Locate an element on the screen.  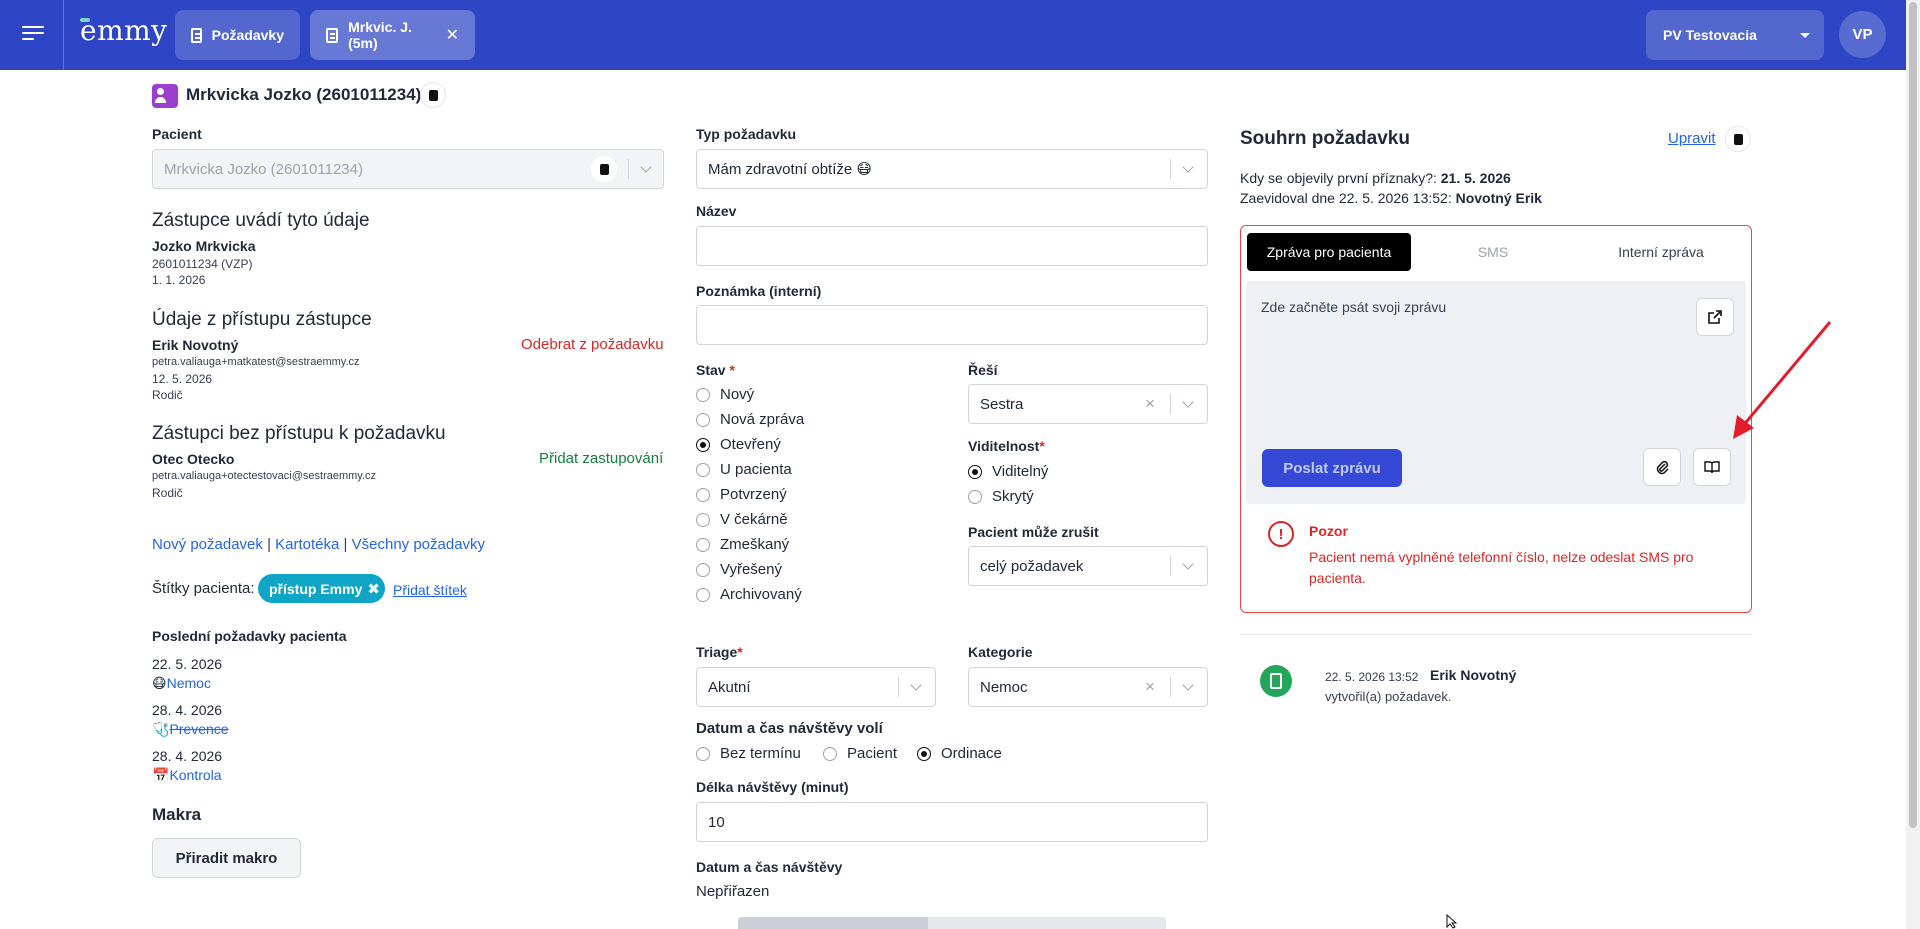
attachment-icon is located at coordinates (1662, 467).